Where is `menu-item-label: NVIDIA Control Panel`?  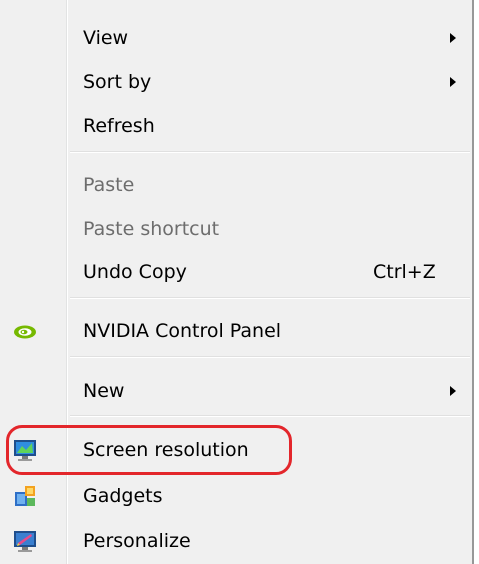
menu-item-label: NVIDIA Control Panel is located at coordinates (182, 331).